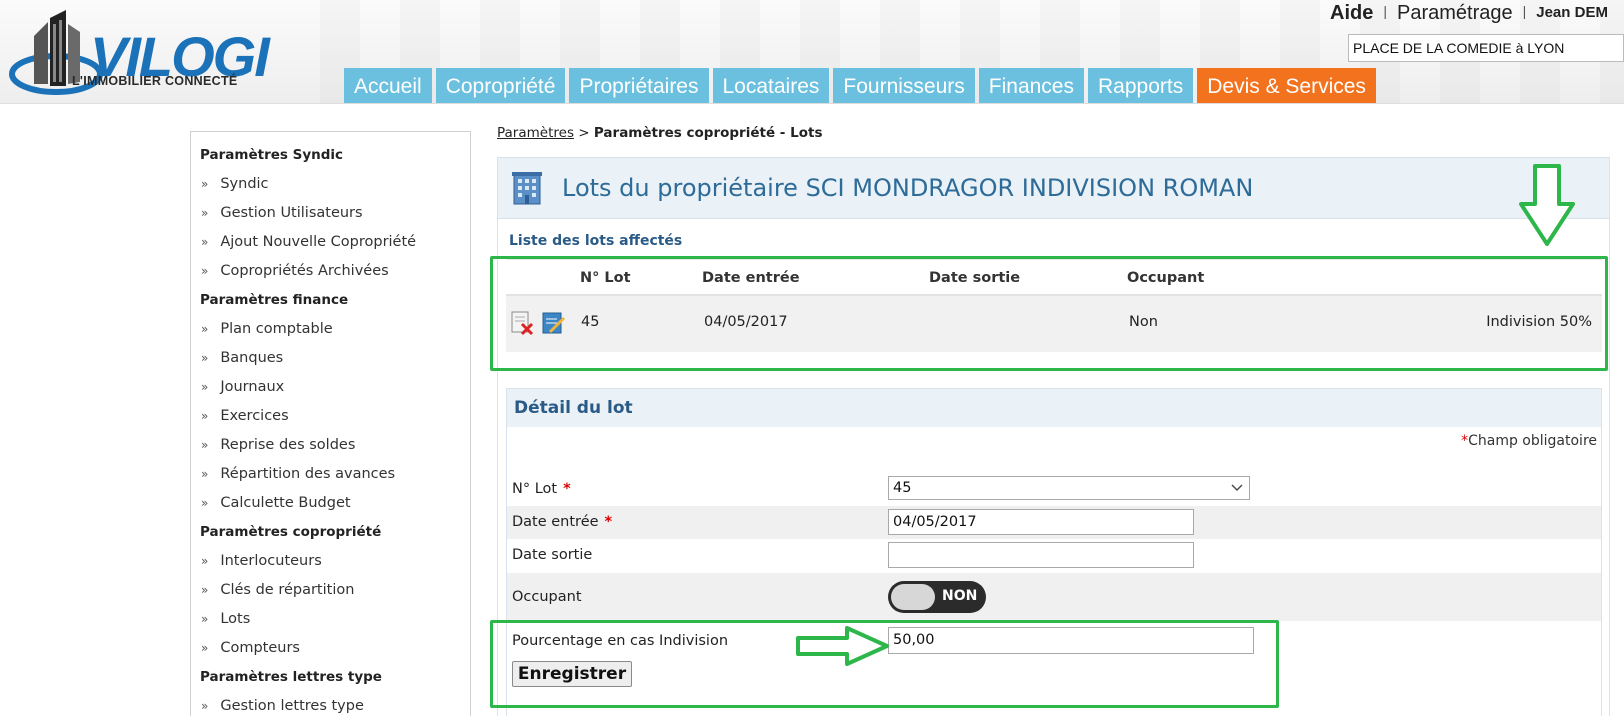 Image resolution: width=1624 pixels, height=716 pixels. Describe the element at coordinates (913, 597) in the screenshot. I see `toggle-knob` at that location.